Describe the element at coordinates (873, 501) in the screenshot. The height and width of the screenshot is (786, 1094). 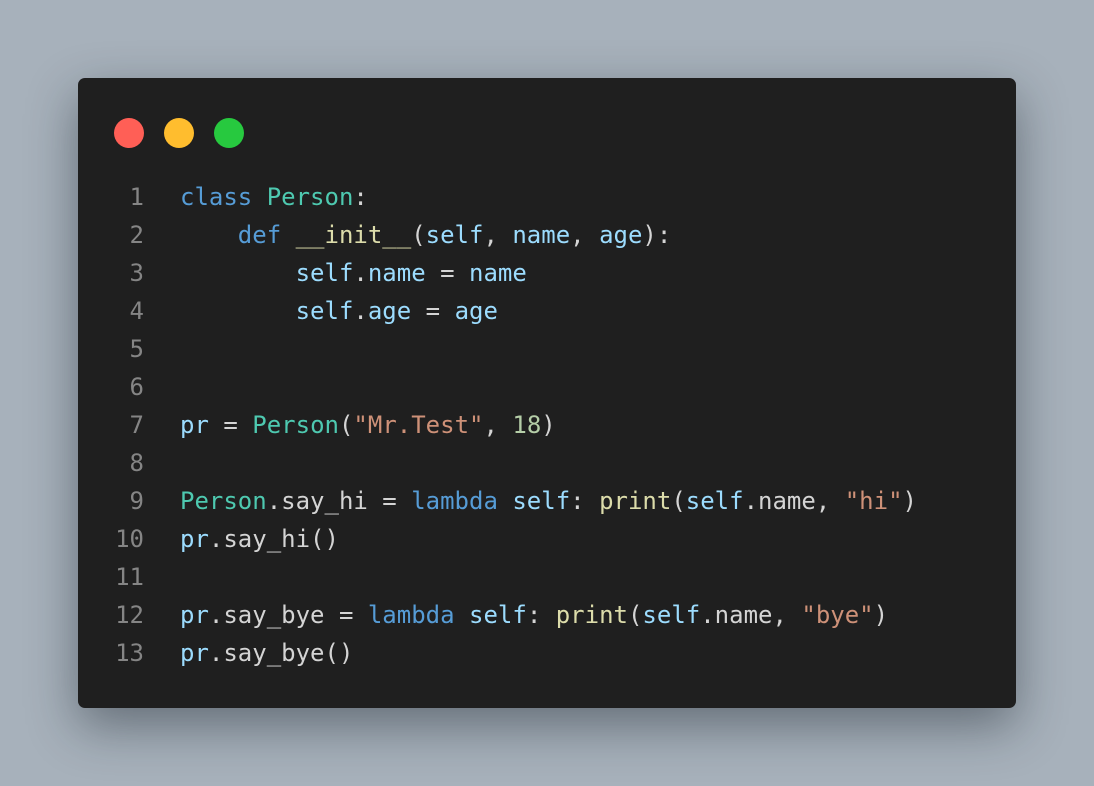
I see `code-token: "hi"` at that location.